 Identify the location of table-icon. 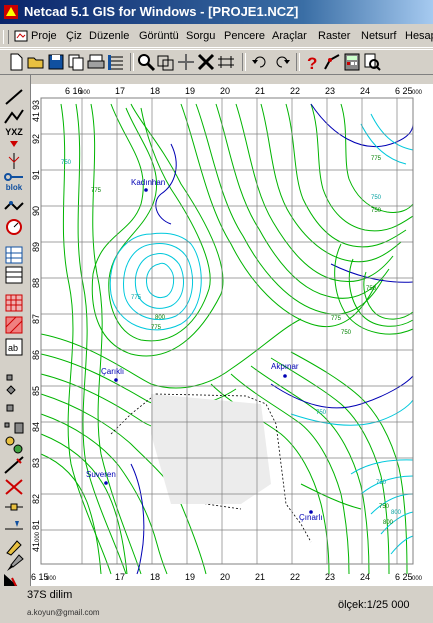
(14, 275).